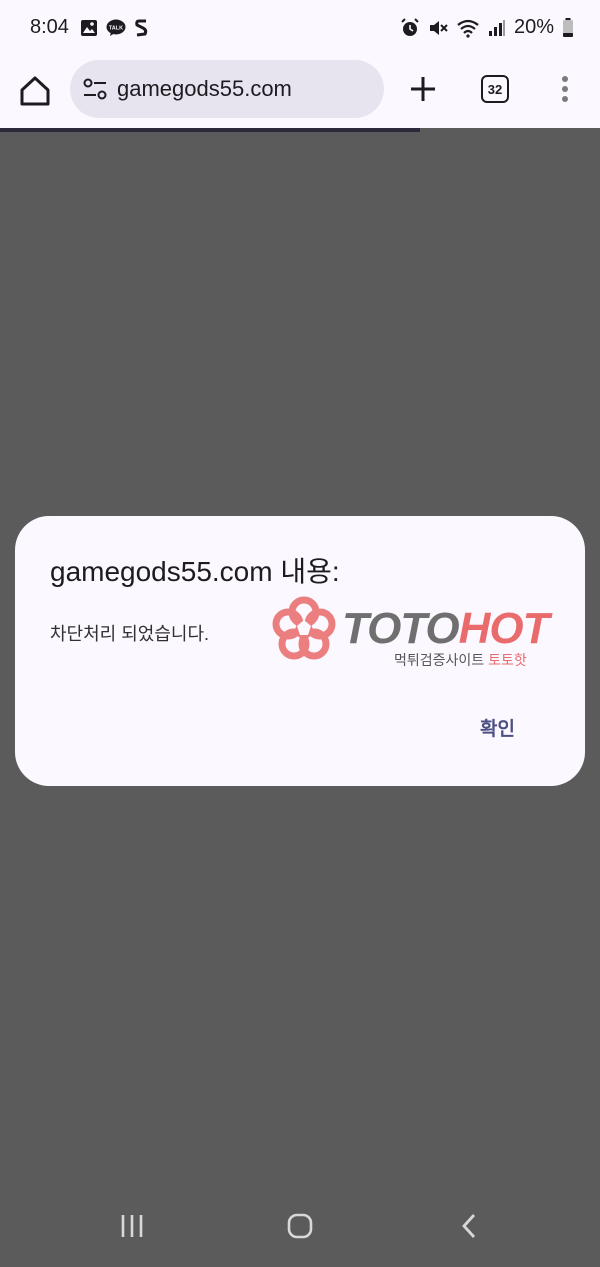  I want to click on alarm-icon, so click(410, 26).